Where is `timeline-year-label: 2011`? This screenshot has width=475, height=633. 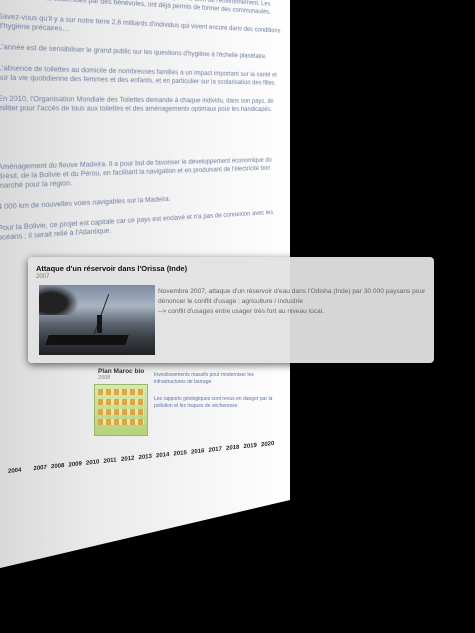 timeline-year-label: 2011 is located at coordinates (110, 461).